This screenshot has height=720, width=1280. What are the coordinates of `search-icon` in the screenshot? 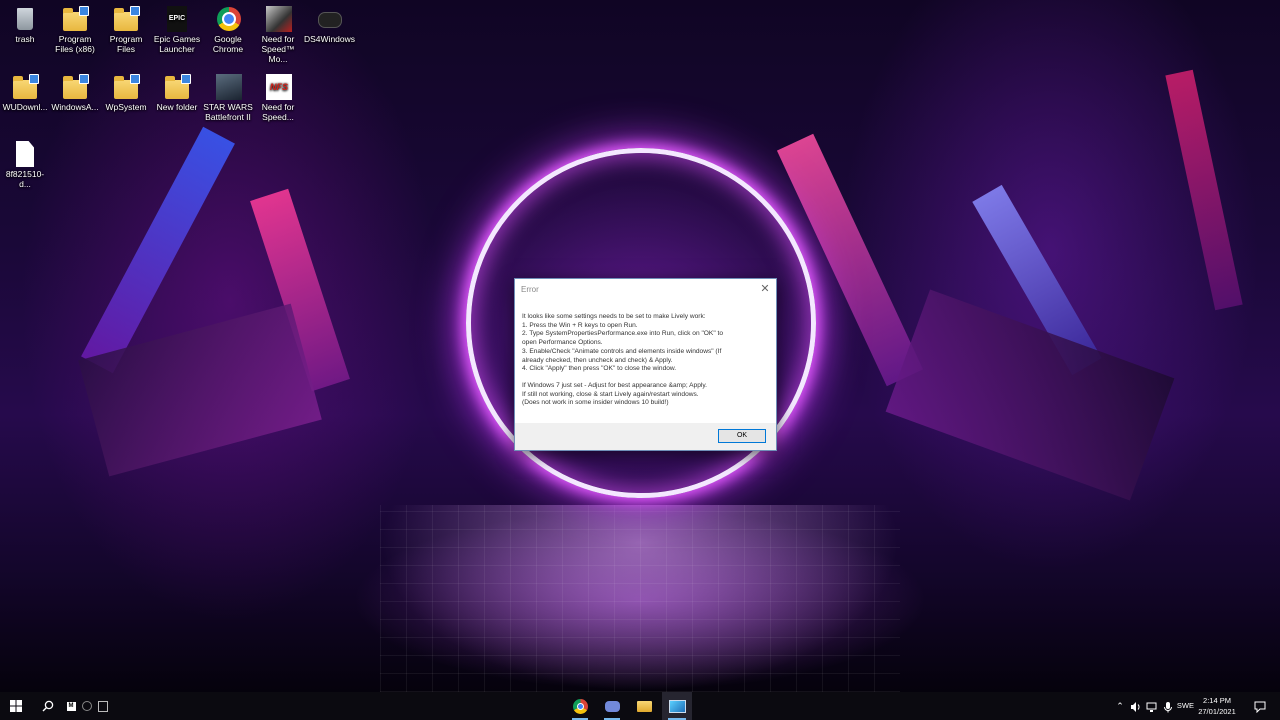 It's located at (48, 706).